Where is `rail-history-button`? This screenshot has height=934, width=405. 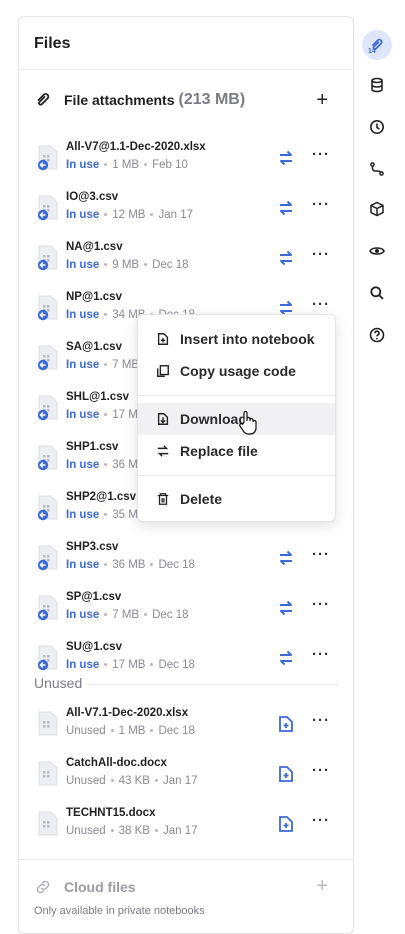 rail-history-button is located at coordinates (377, 127).